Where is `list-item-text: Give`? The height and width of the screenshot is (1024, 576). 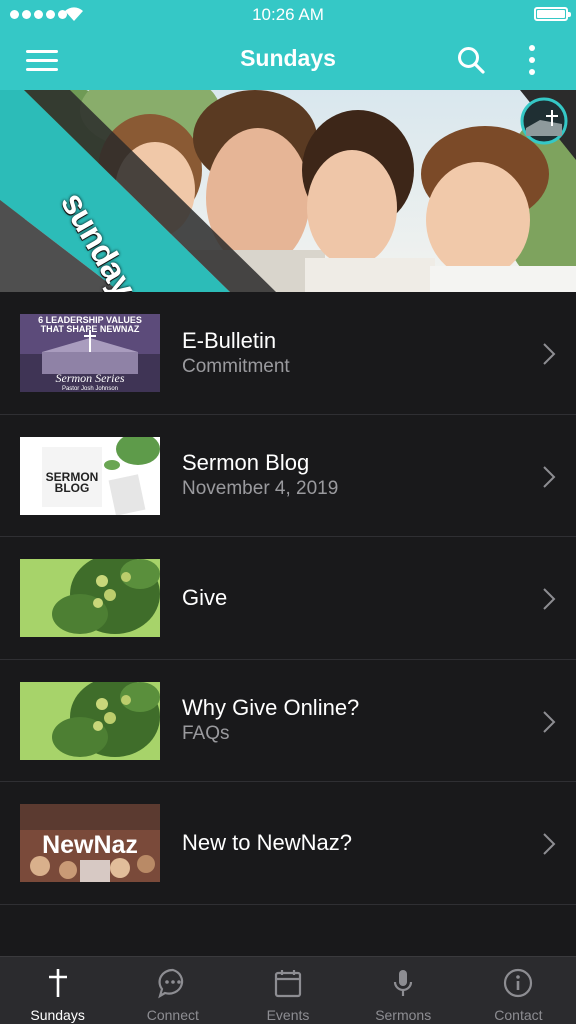 list-item-text: Give is located at coordinates (204, 598).